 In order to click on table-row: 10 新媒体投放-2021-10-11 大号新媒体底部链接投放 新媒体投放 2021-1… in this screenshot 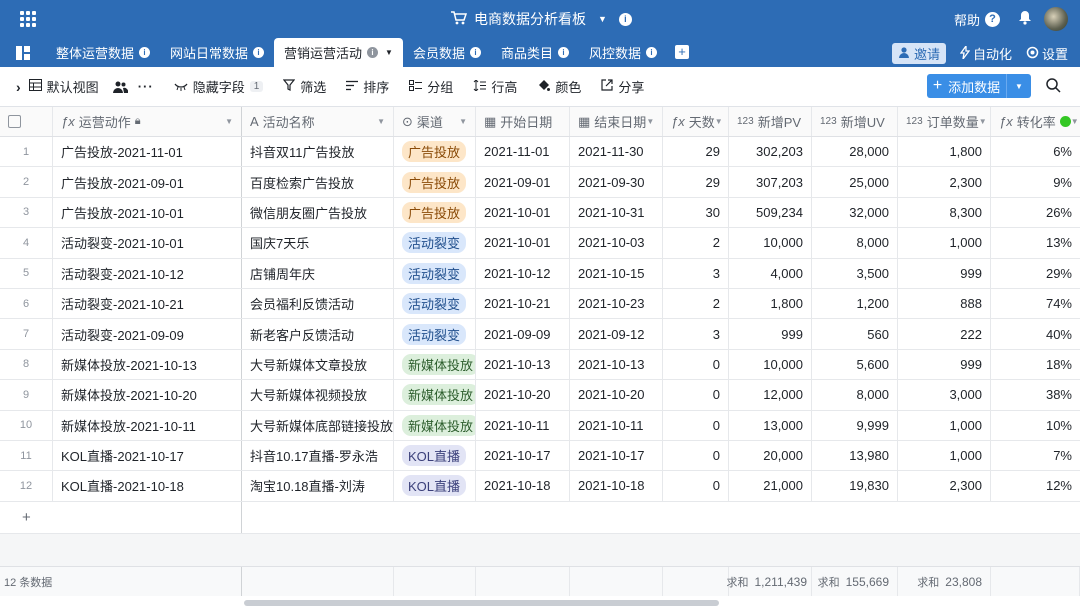, I will do `click(540, 425)`.